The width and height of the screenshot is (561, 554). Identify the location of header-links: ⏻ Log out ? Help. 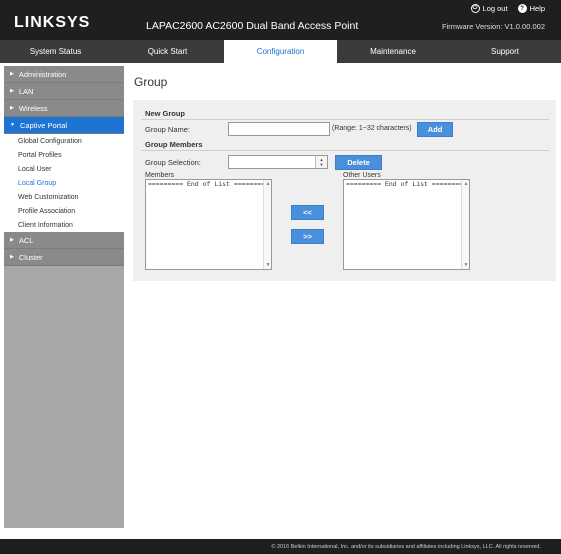
(507, 8).